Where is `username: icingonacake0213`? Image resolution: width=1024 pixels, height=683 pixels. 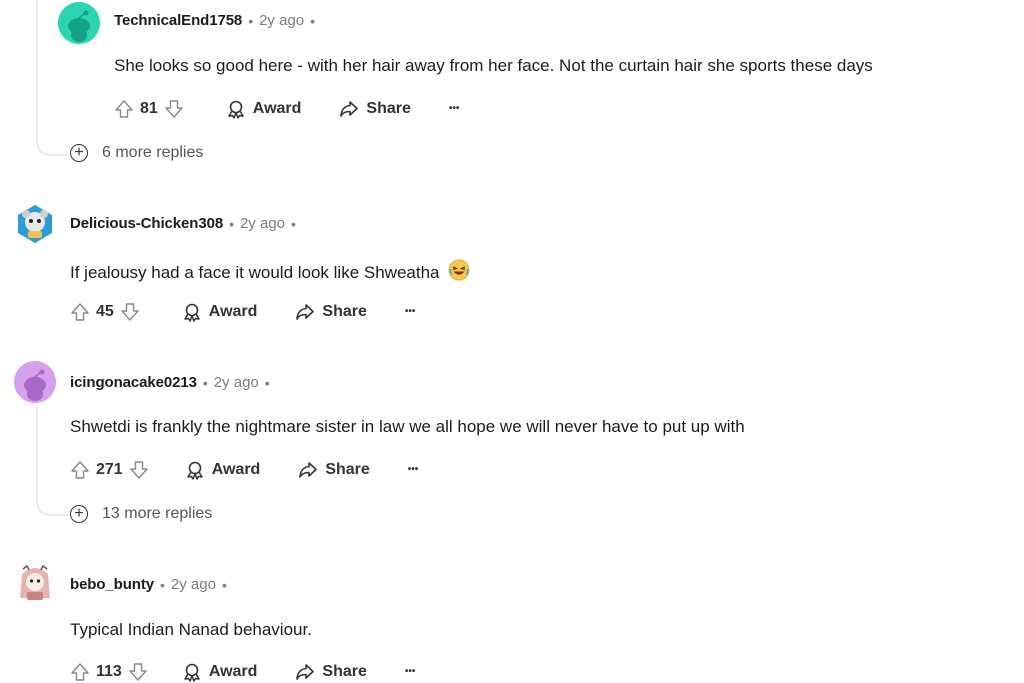 username: icingonacake0213 is located at coordinates (133, 382).